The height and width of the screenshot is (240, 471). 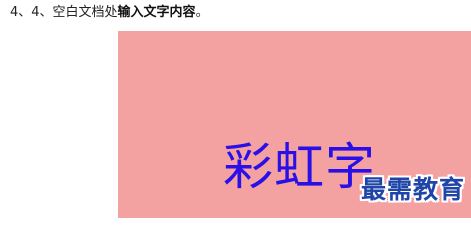 I want to click on entered-text: 彩虹字, so click(x=299, y=167).